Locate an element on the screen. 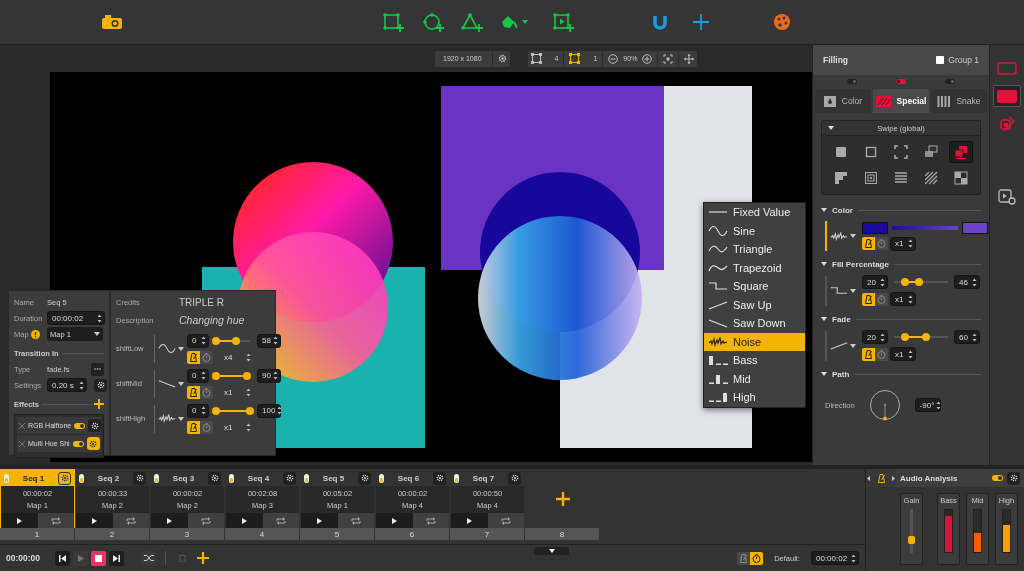  slot-number: 5 is located at coordinates (337, 534).